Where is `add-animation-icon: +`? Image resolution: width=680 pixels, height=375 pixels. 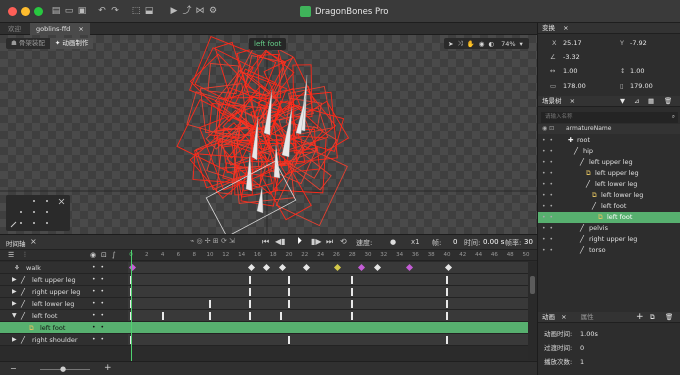 add-animation-icon: + is located at coordinates (640, 317).